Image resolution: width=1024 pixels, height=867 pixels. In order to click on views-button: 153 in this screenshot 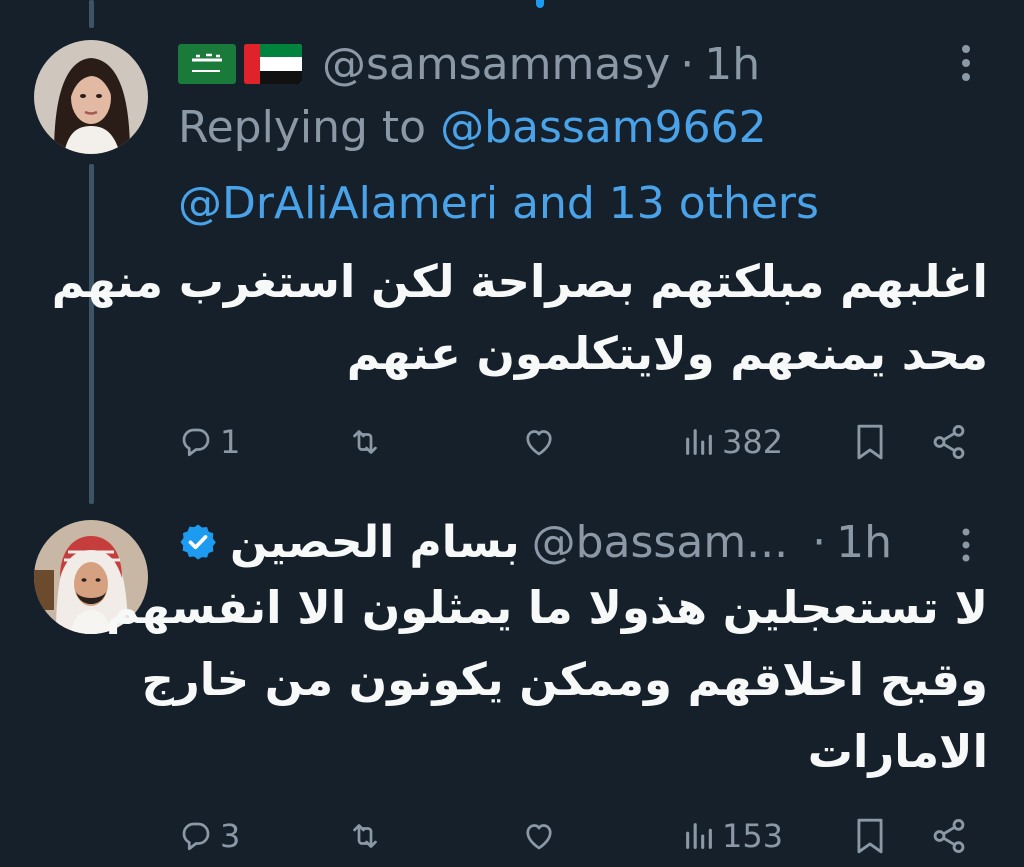, I will do `click(732, 836)`.